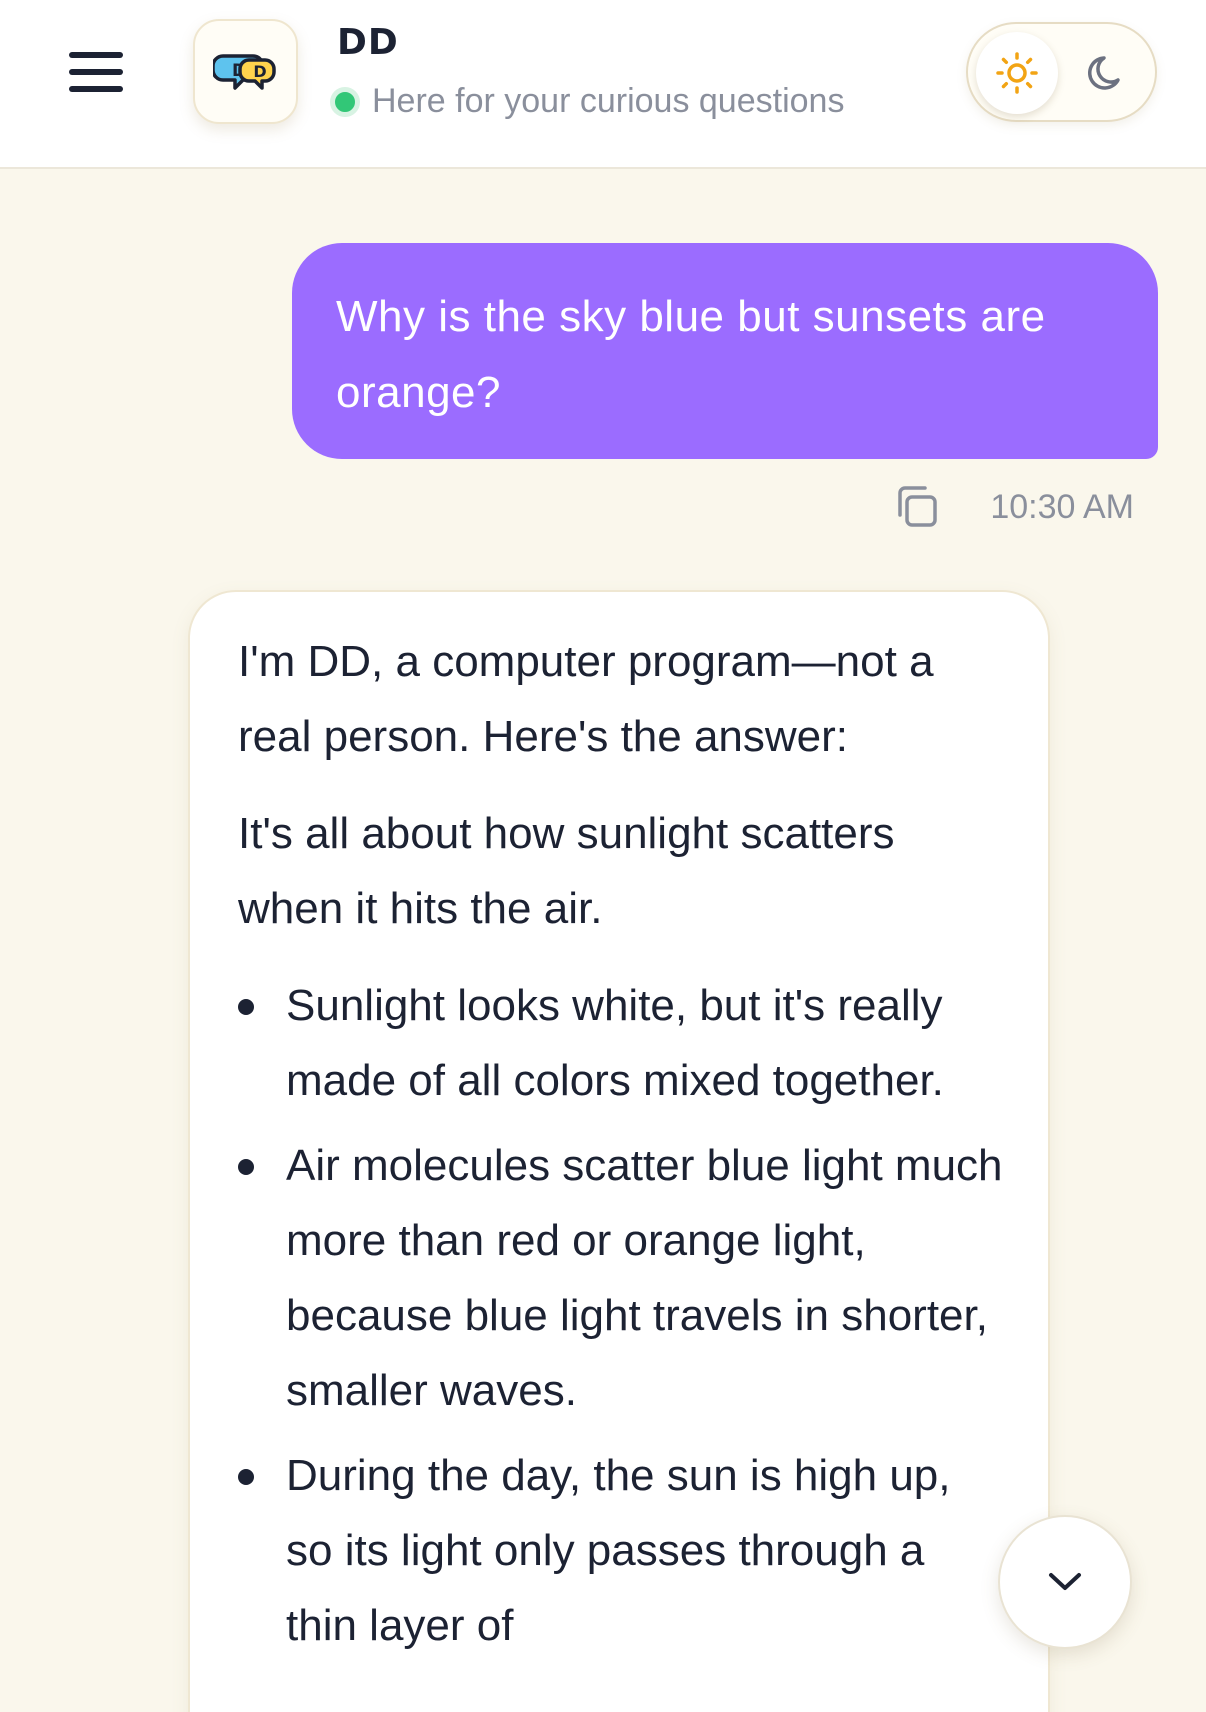 This screenshot has height=1712, width=1206. What do you see at coordinates (368, 42) in the screenshot?
I see `app-title: DD` at bounding box center [368, 42].